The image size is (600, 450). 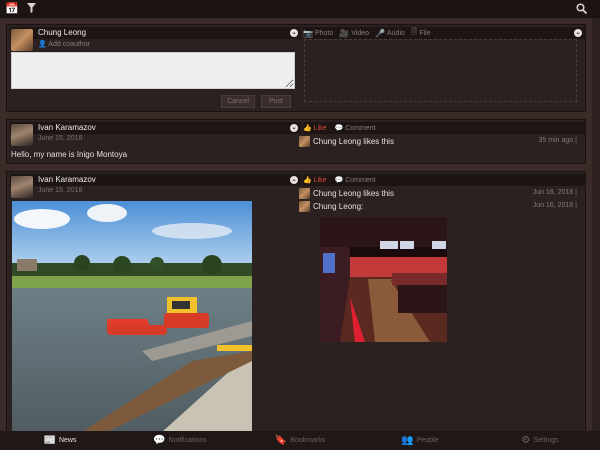 I want to click on comment-item: Chung Leong:, so click(x=331, y=206).